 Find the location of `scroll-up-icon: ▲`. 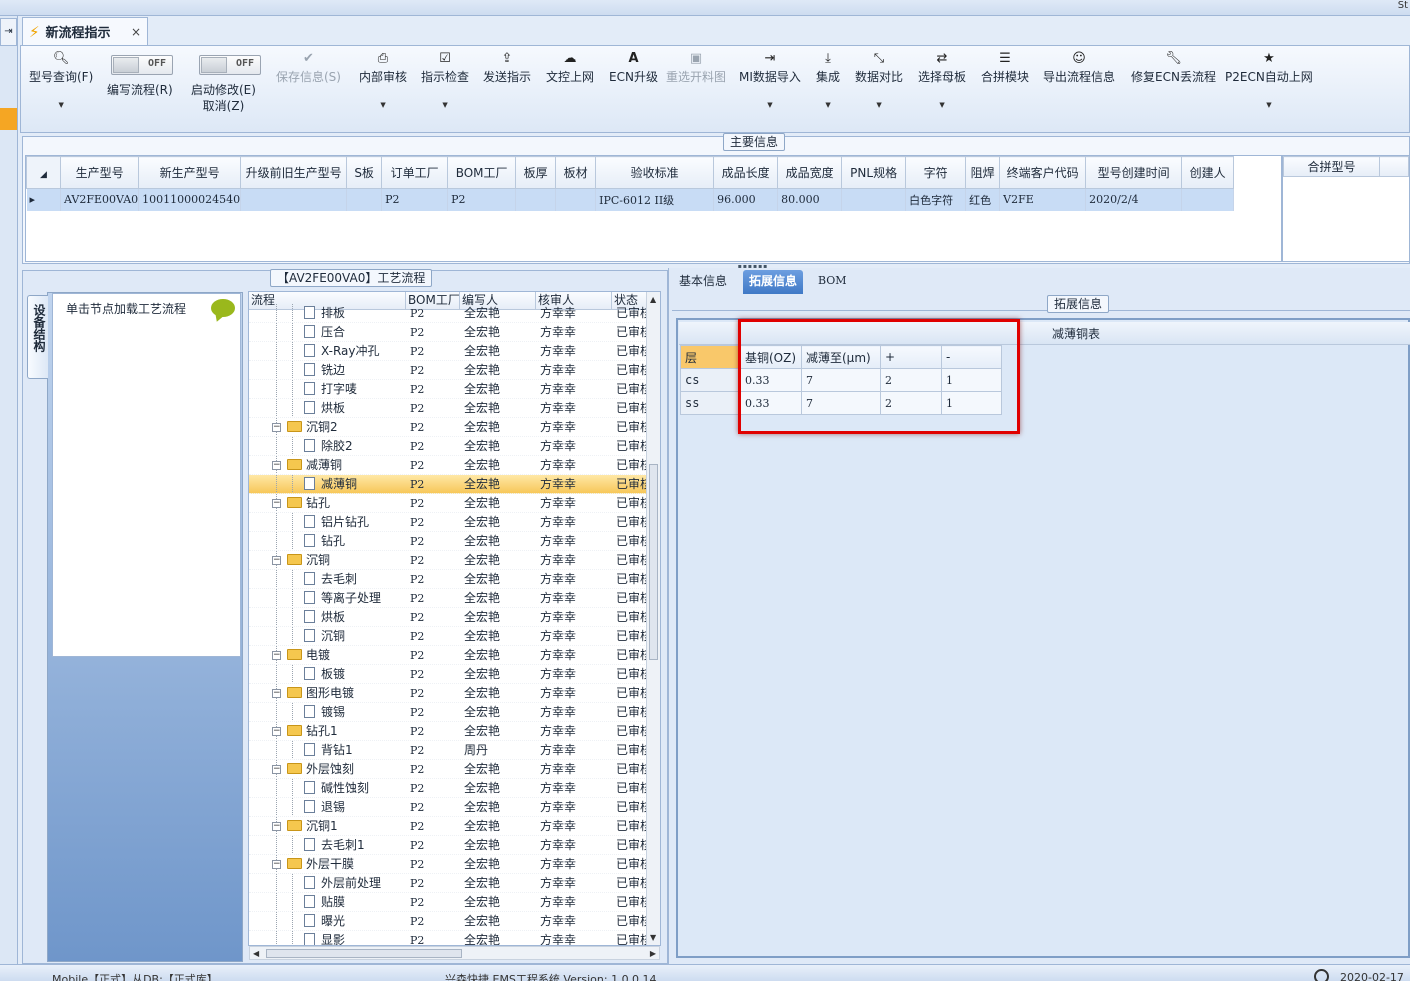

scroll-up-icon: ▲ is located at coordinates (653, 299).